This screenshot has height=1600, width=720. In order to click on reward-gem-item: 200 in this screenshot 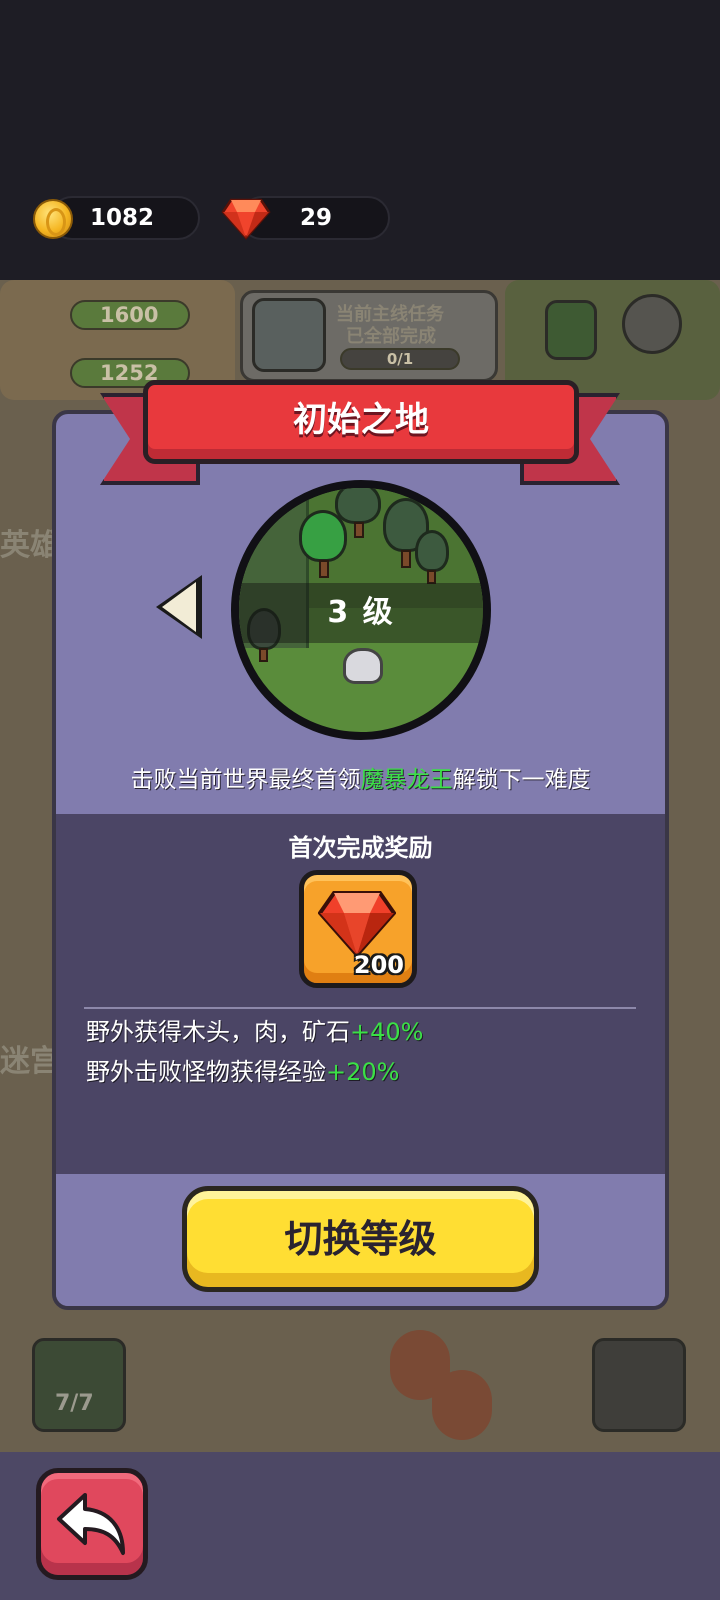, I will do `click(358, 929)`.